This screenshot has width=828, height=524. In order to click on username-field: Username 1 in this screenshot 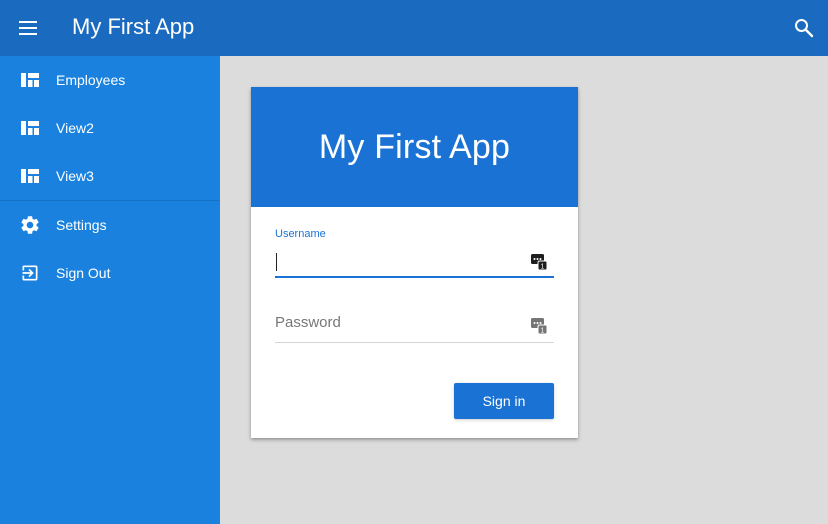, I will do `click(414, 254)`.